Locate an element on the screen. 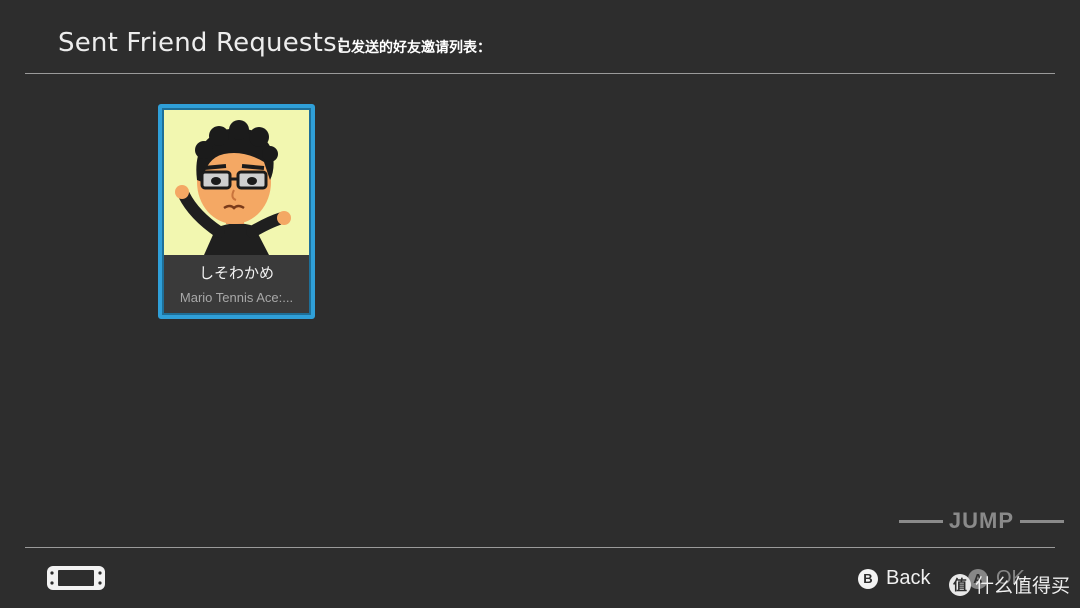 The width and height of the screenshot is (1080, 608). b-button-icon: B is located at coordinates (868, 578).